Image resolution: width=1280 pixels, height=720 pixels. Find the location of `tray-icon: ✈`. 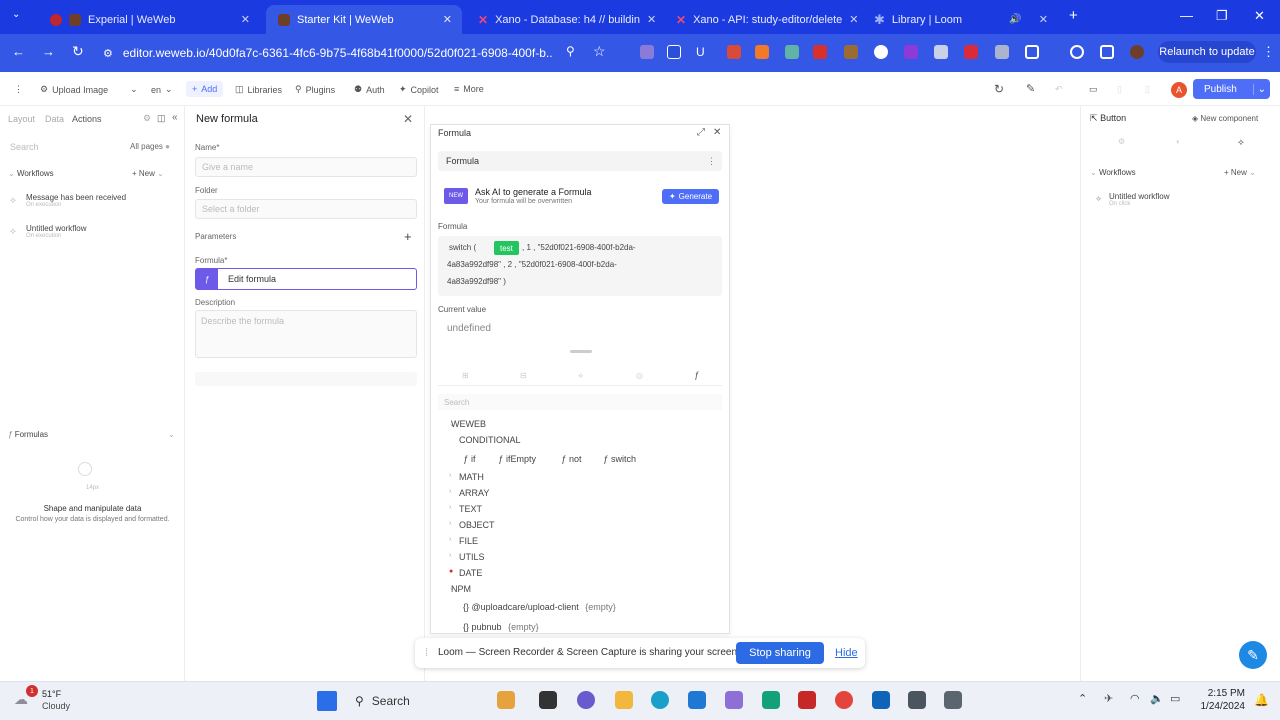

tray-icon: ✈ is located at coordinates (1108, 698).